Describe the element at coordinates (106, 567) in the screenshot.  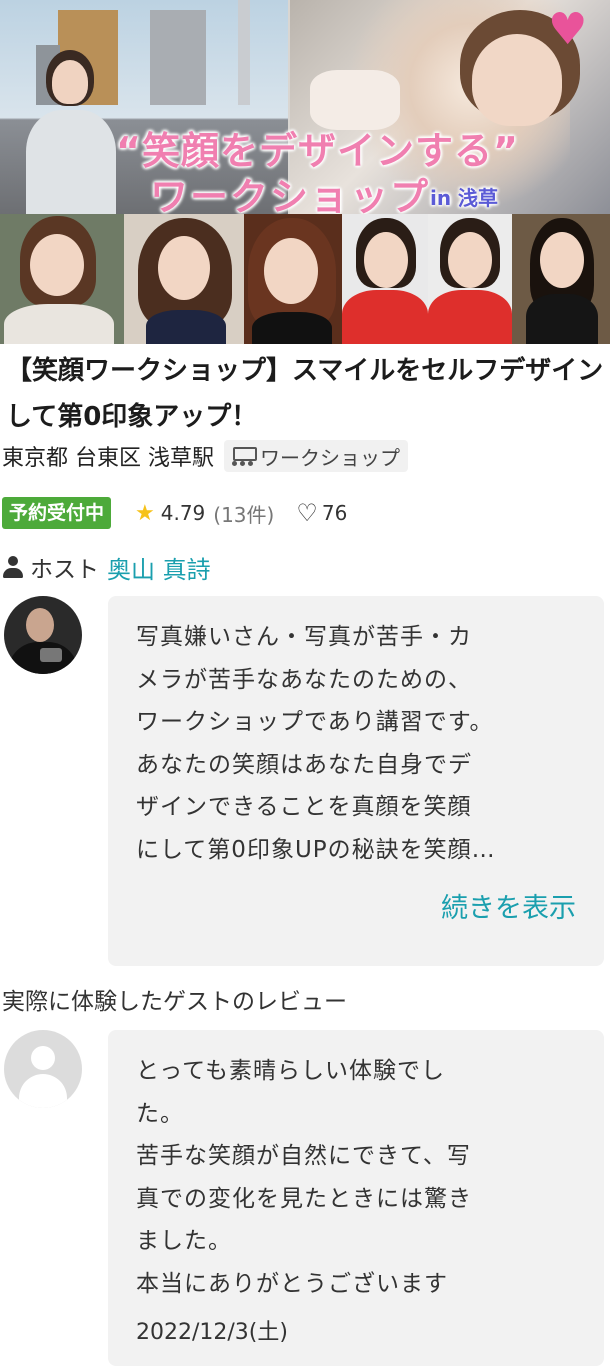
I see `host-row: ホスト 奥山 真詩` at that location.